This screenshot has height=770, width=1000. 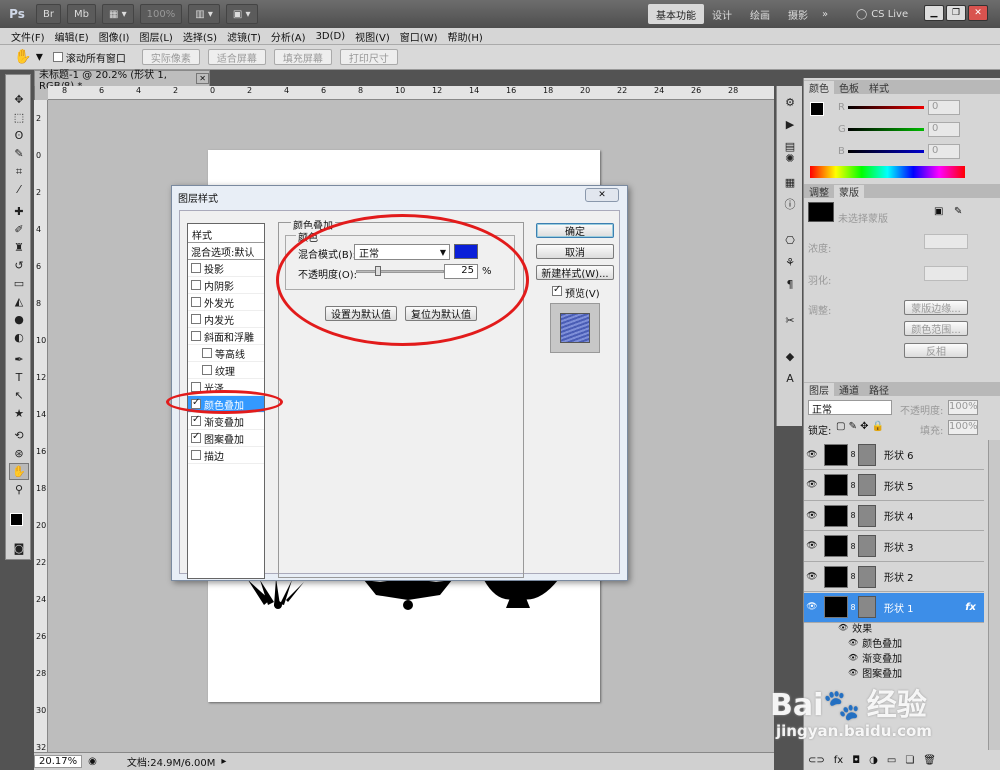 What do you see at coordinates (978, 13) in the screenshot?
I see `close-app-button: ✕` at bounding box center [978, 13].